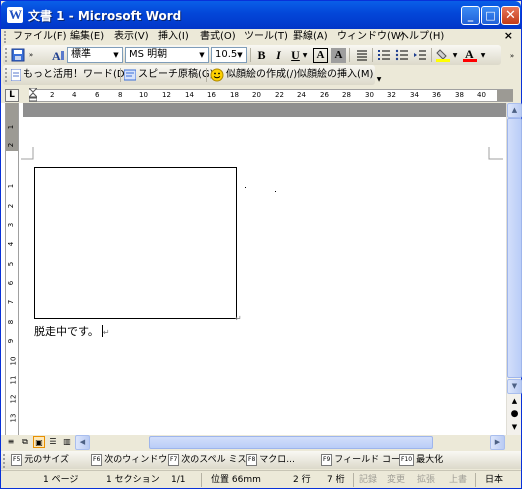 The height and width of the screenshot is (489, 522). I want to click on vertical-scrollbar: ▲ ▼ ▲ ● ▼, so click(514, 269).